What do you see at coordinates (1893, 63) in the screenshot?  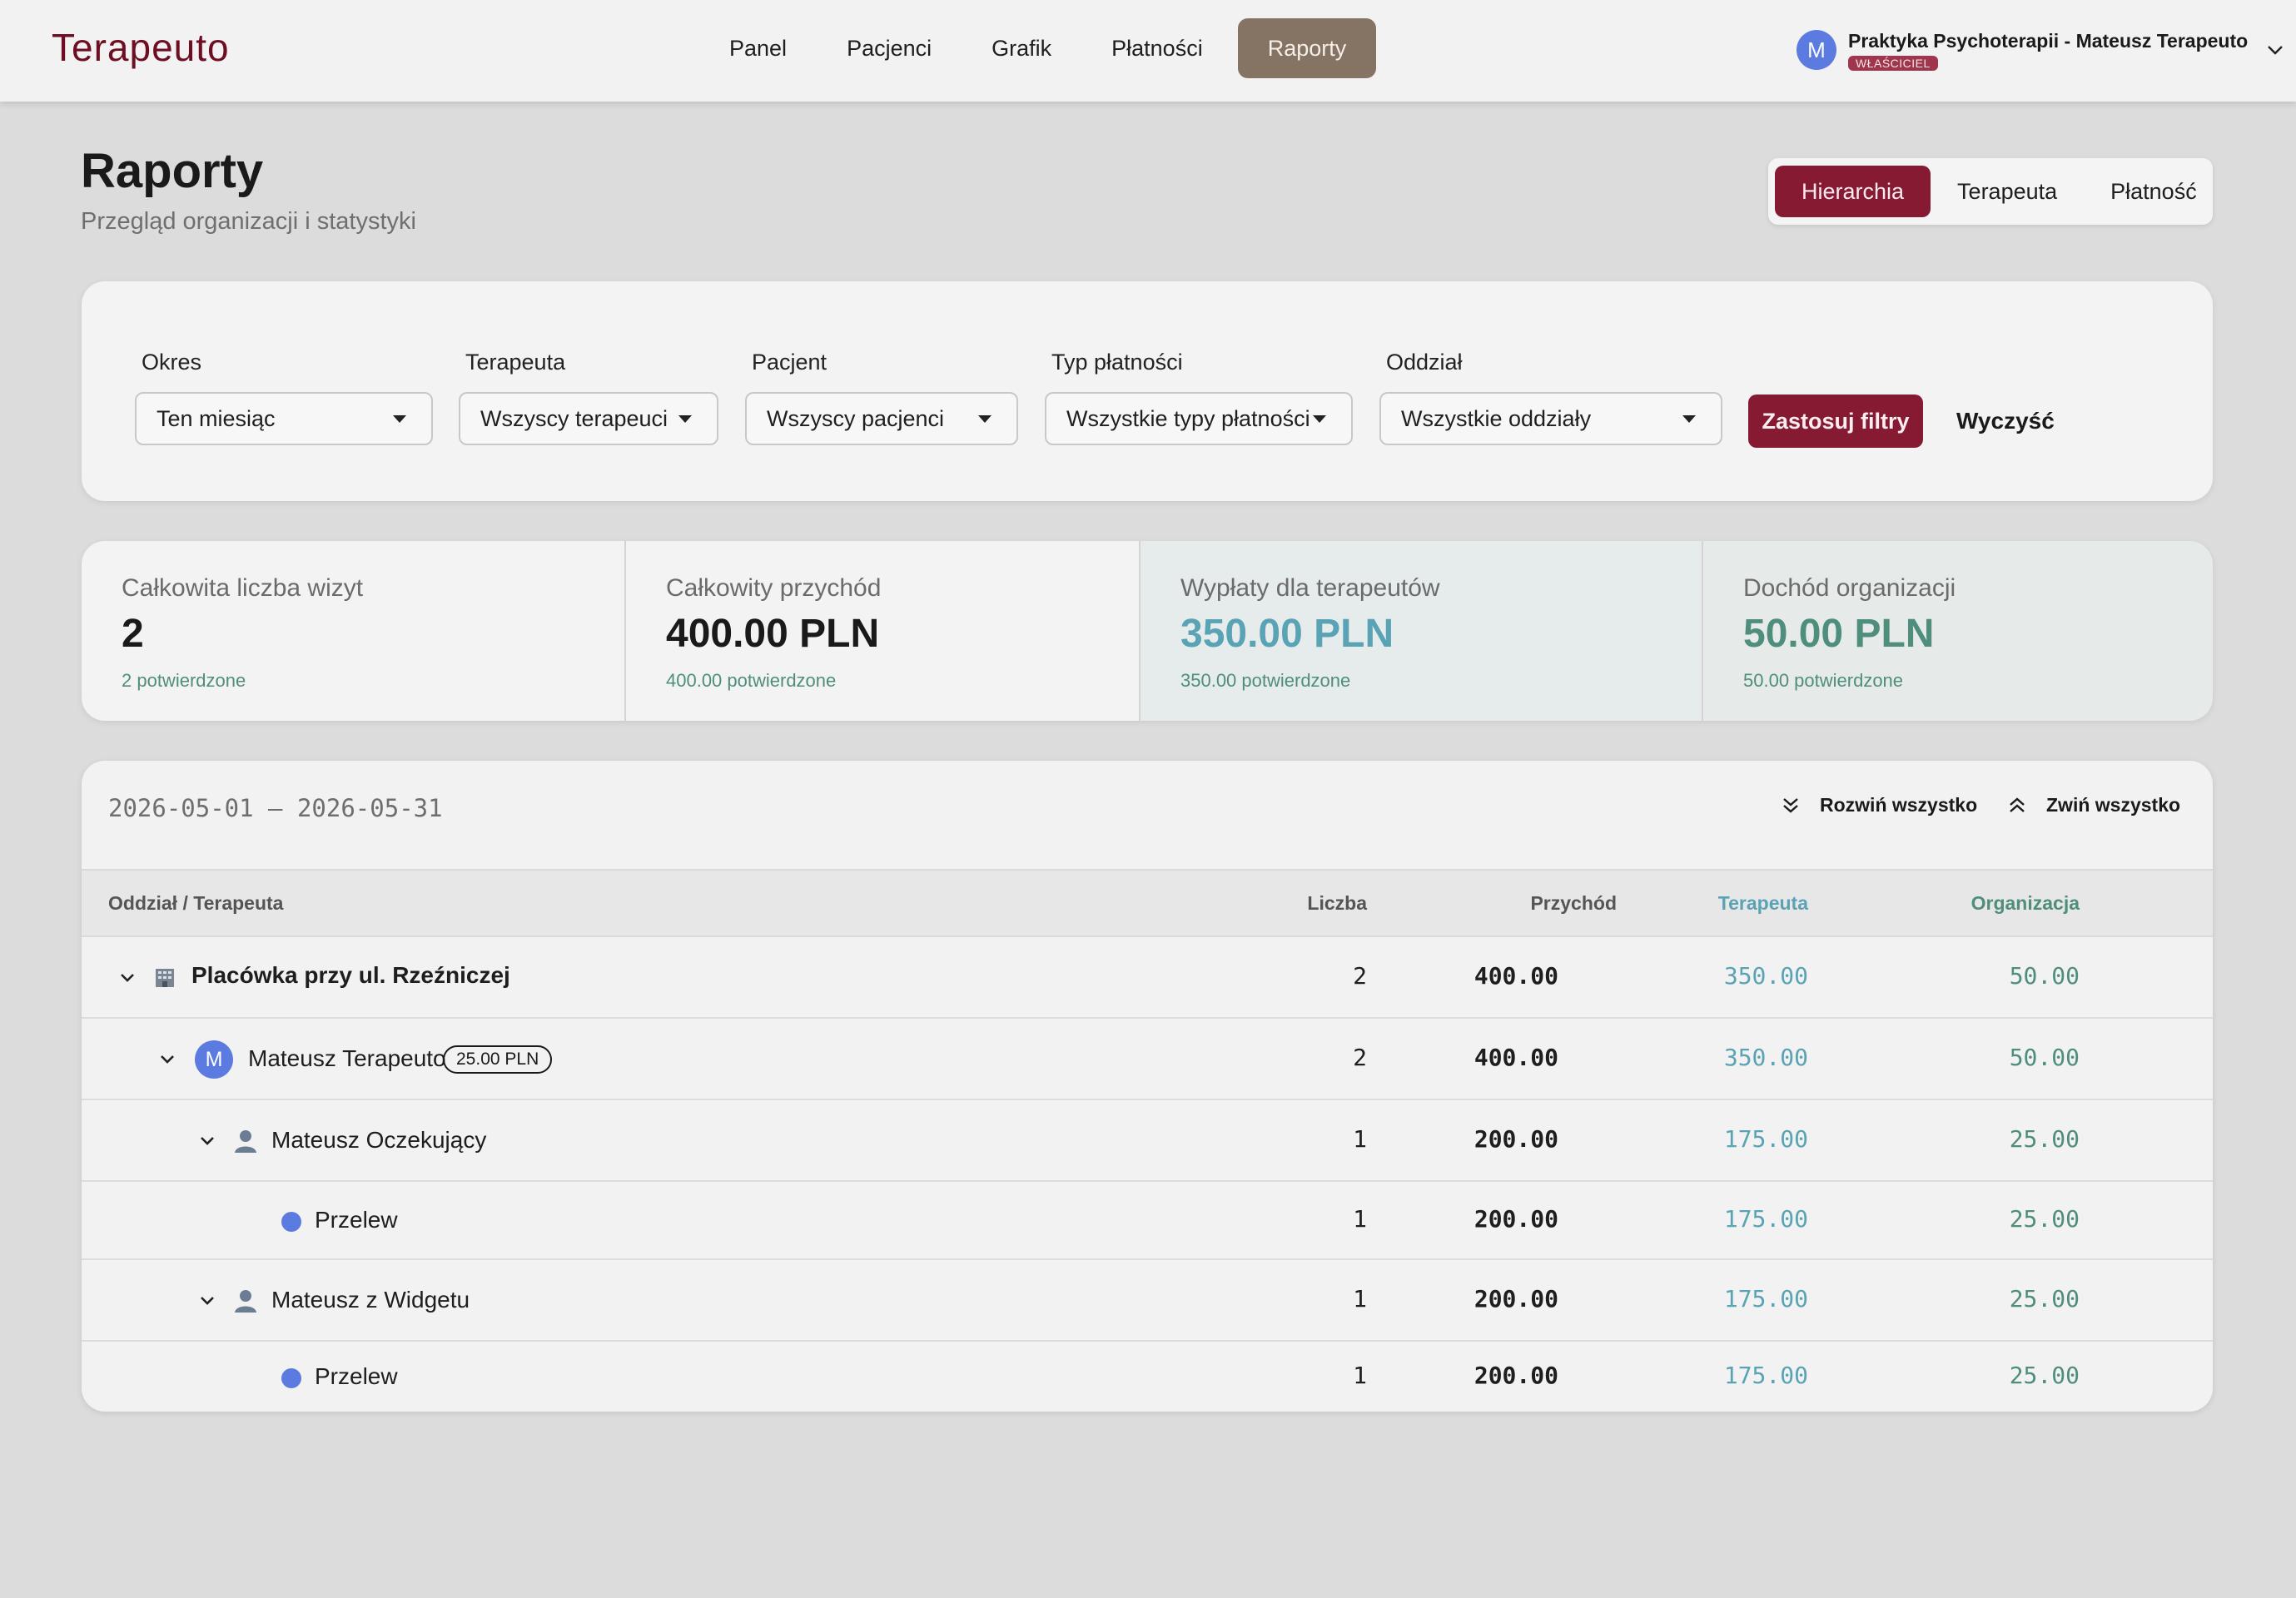 I see `role-badge: WŁAŚCICIEL` at bounding box center [1893, 63].